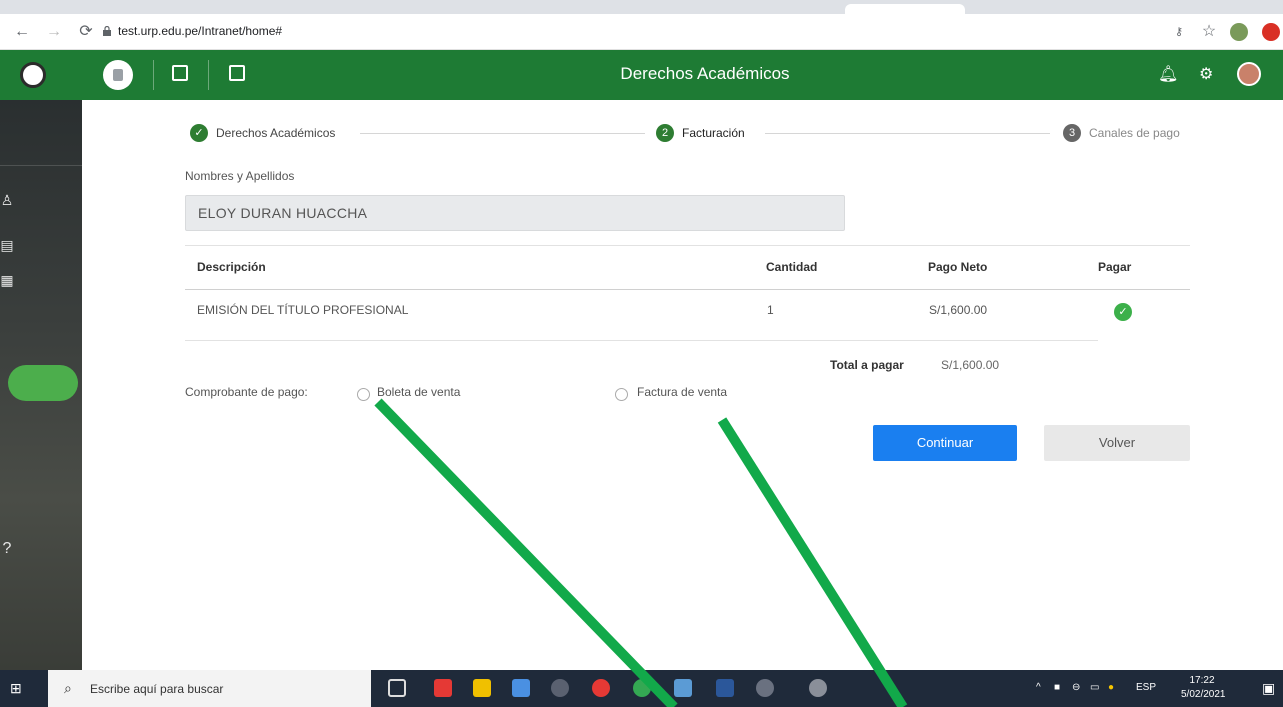  I want to click on page-title: Derechos Académicos, so click(705, 73).